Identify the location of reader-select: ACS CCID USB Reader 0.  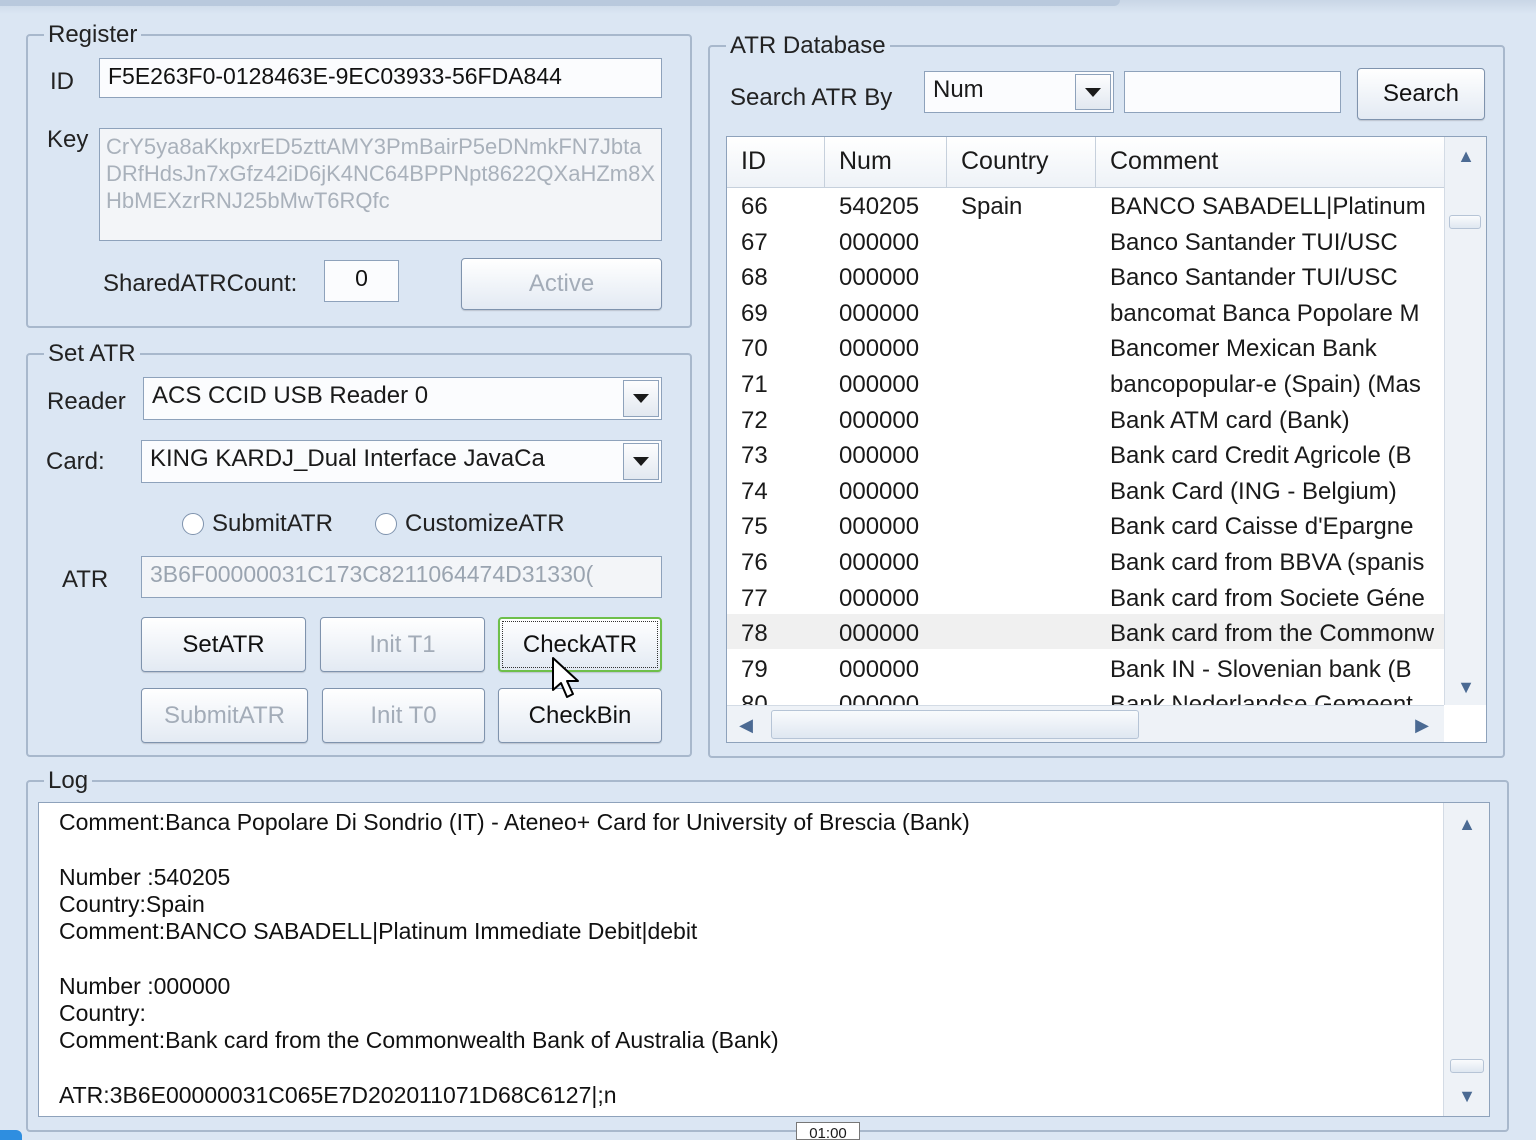
(402, 398).